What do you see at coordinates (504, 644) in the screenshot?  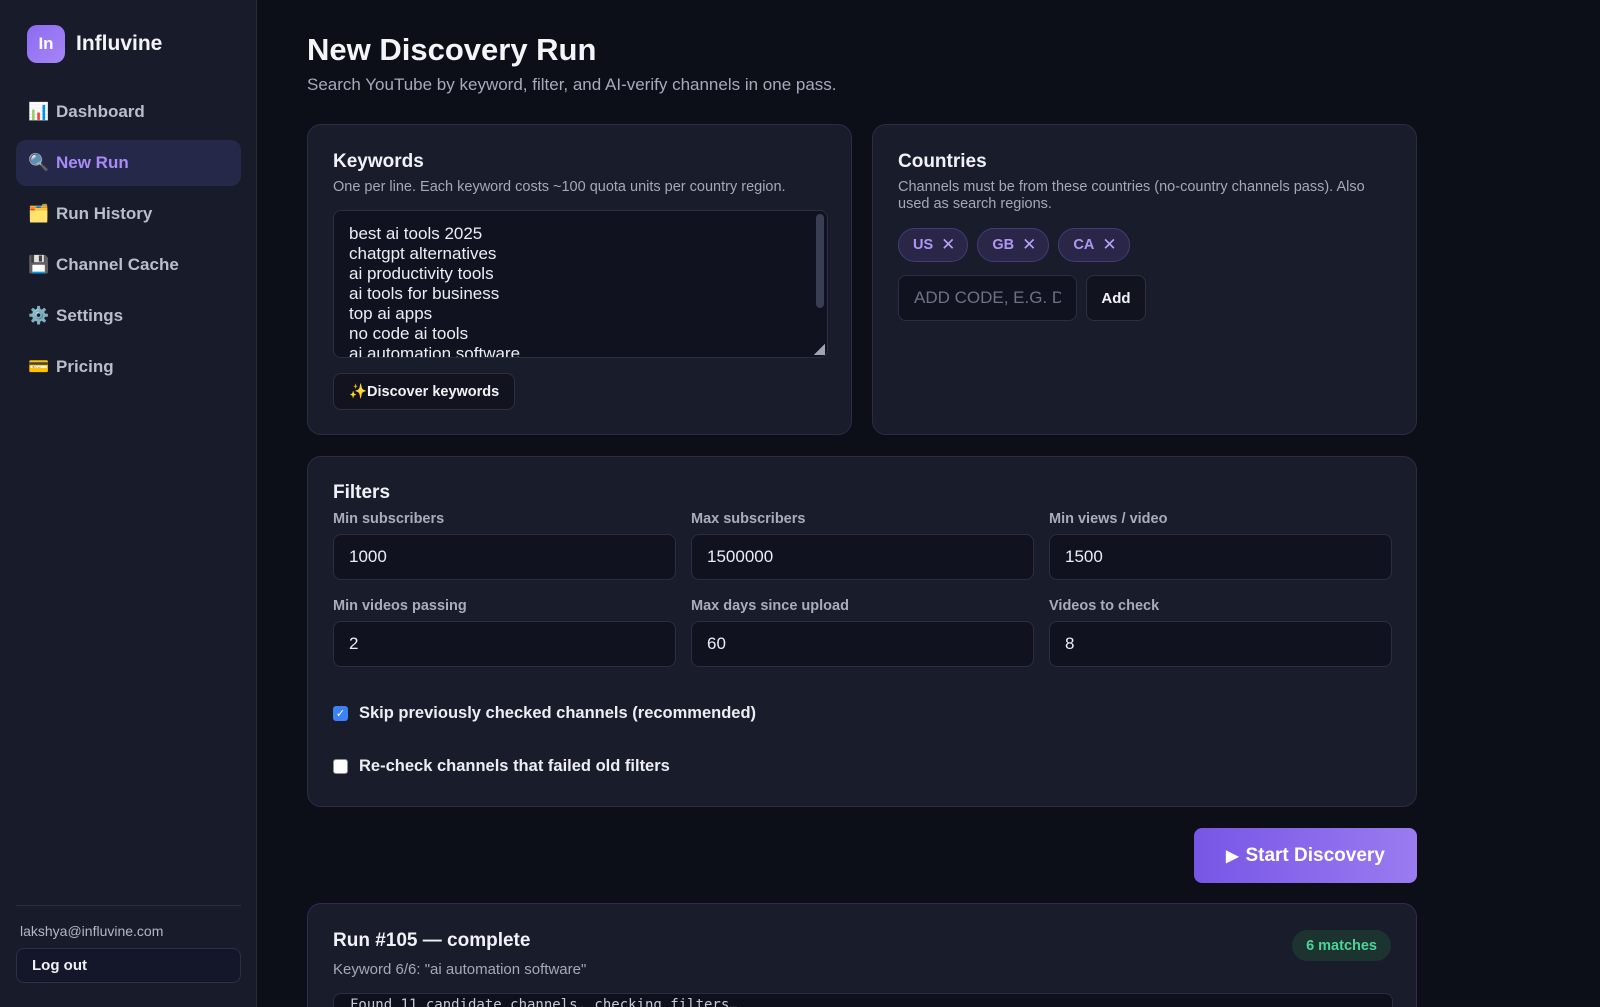 I see `min-videos-passing-input` at bounding box center [504, 644].